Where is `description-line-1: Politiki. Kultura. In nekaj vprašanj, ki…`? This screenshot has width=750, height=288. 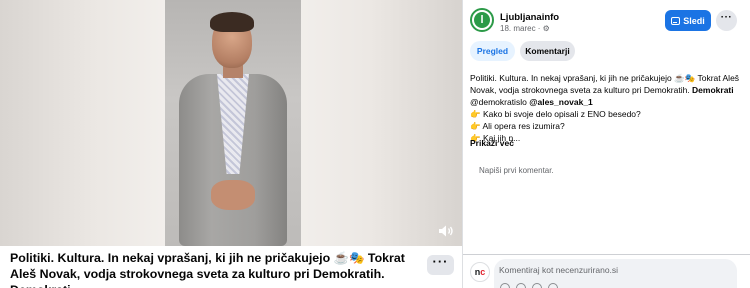 description-line-1: Politiki. Kultura. In nekaj vprašanj, ki… is located at coordinates (605, 78).